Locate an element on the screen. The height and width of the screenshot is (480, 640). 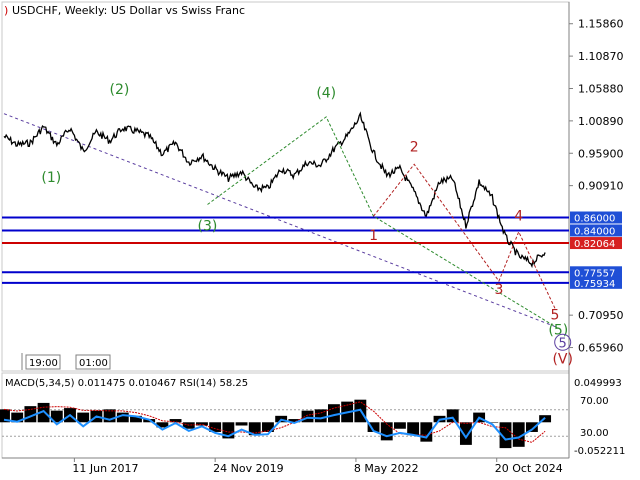
price-level-tag-label: 0.86000 is located at coordinates (594, 219).